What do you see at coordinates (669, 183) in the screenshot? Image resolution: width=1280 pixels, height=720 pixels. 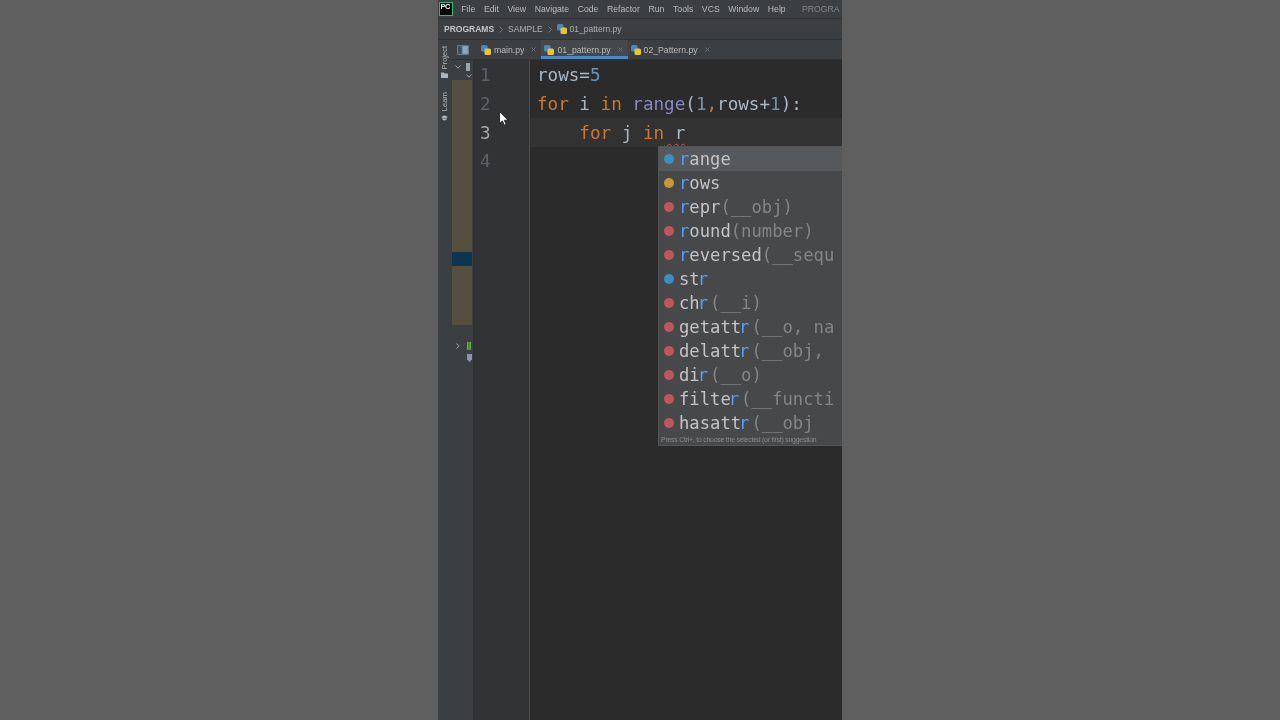 I see `variable-icon` at bounding box center [669, 183].